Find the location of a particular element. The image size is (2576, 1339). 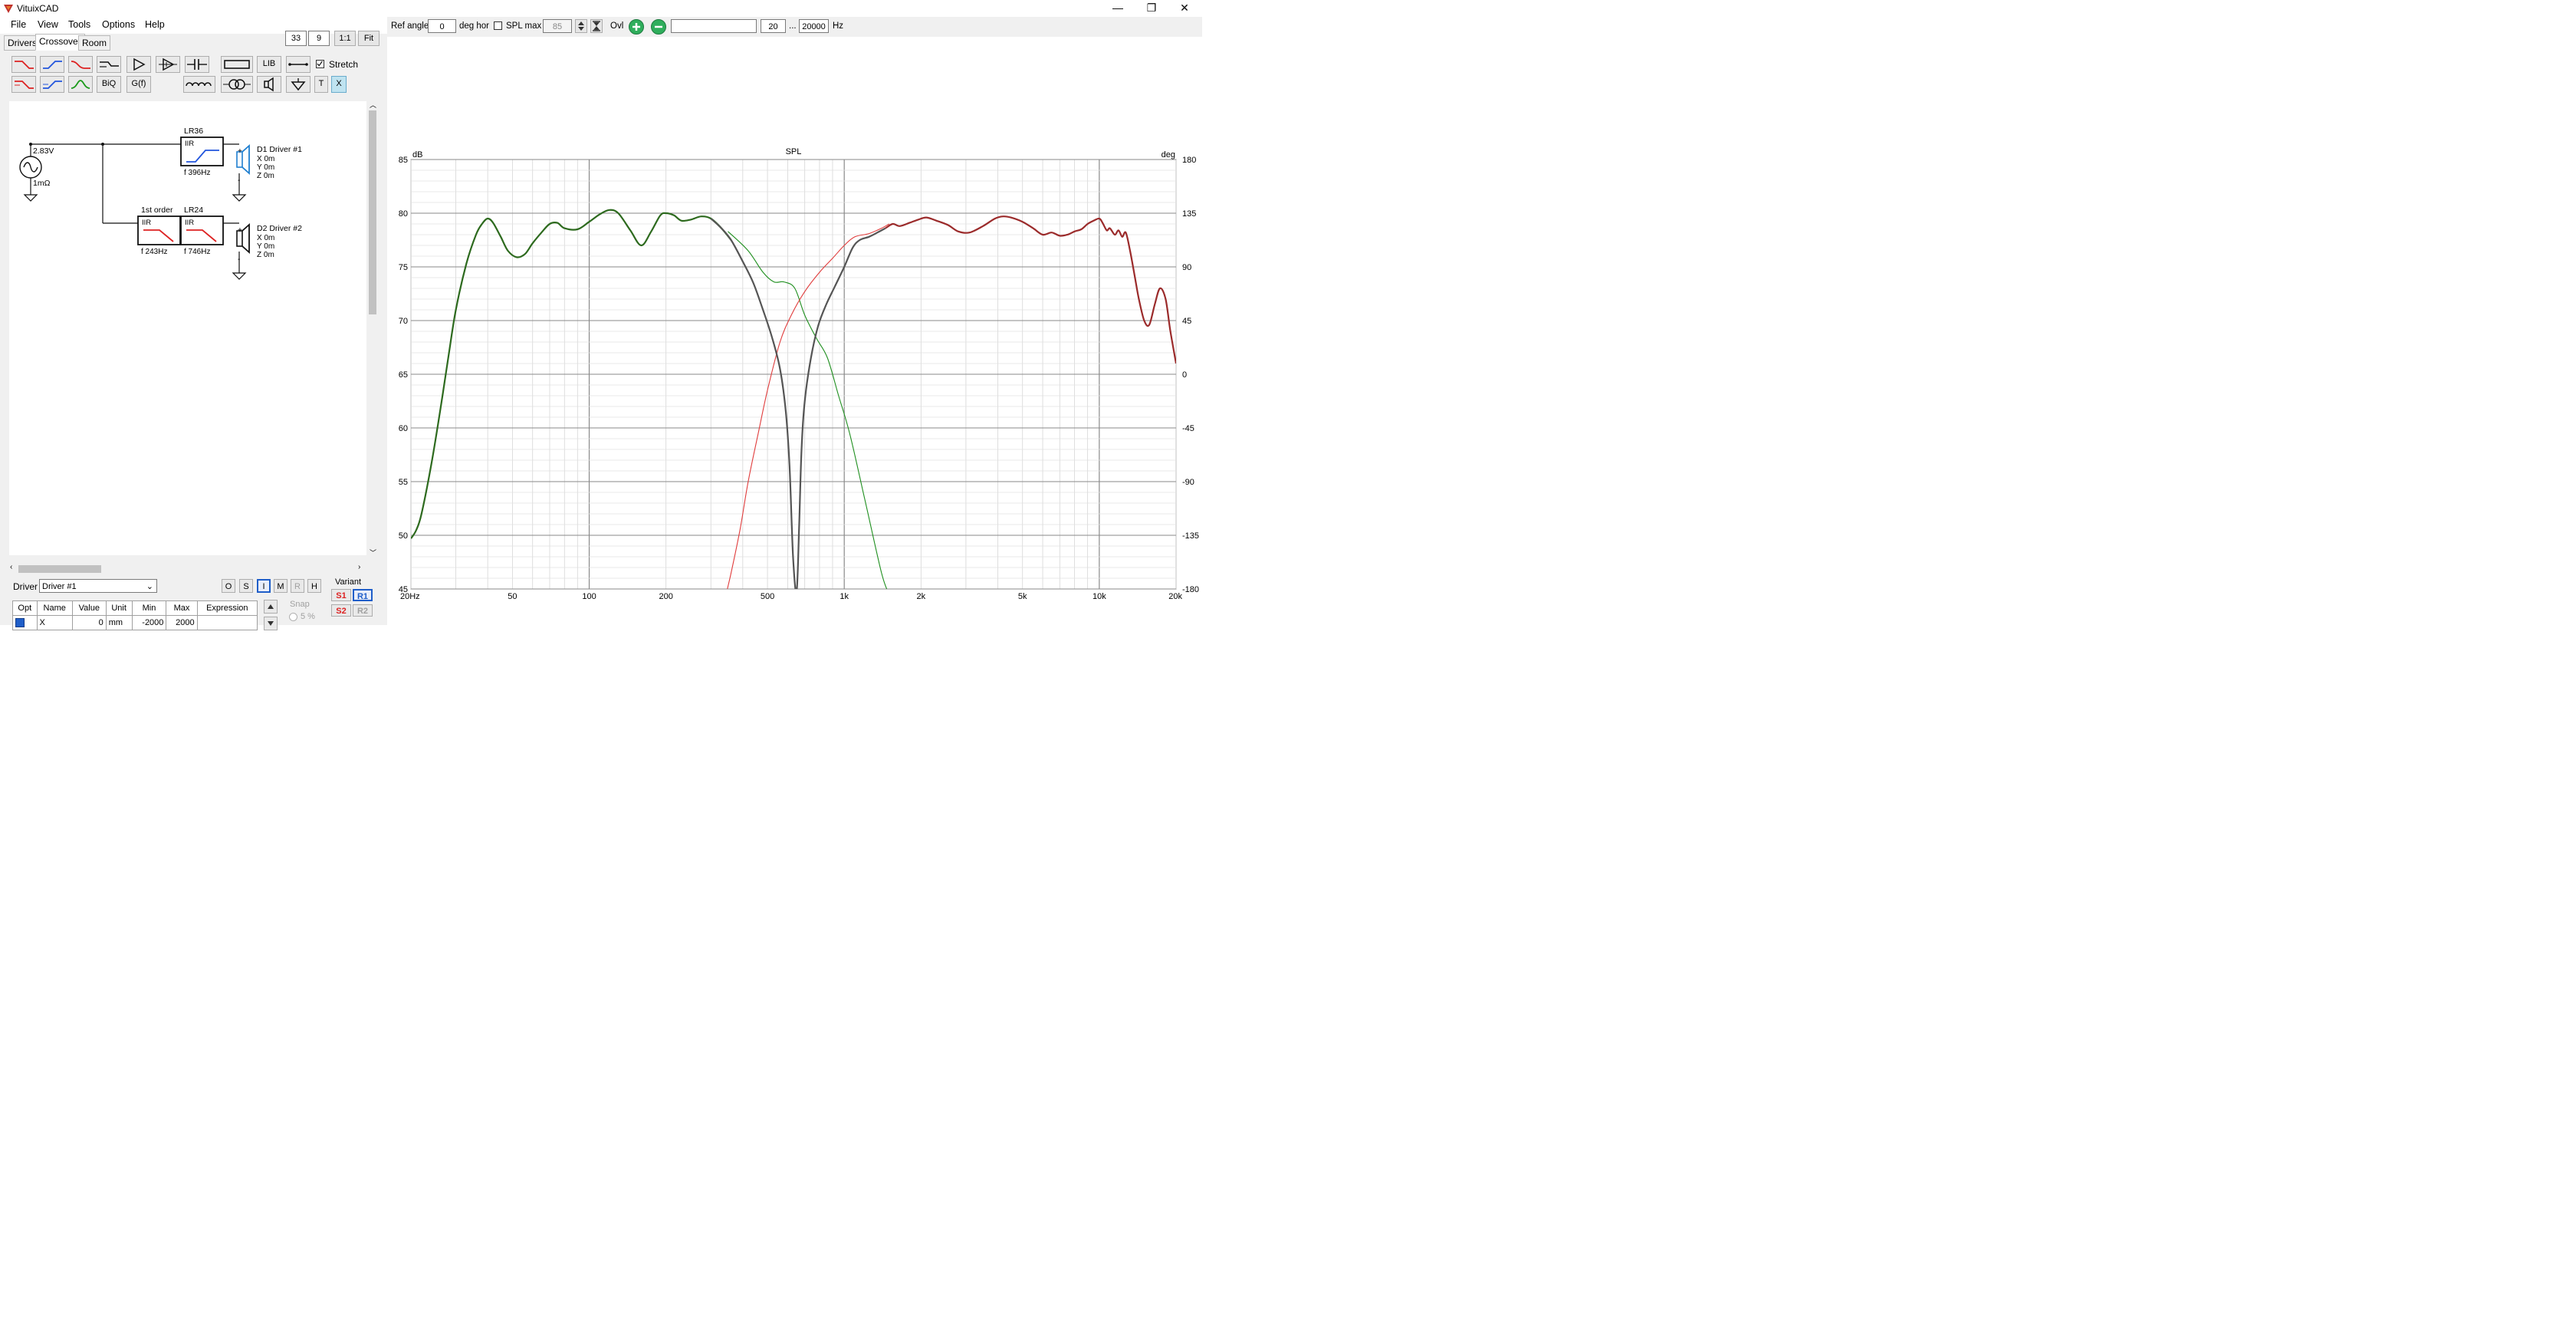

menu-help: Help is located at coordinates (155, 24).